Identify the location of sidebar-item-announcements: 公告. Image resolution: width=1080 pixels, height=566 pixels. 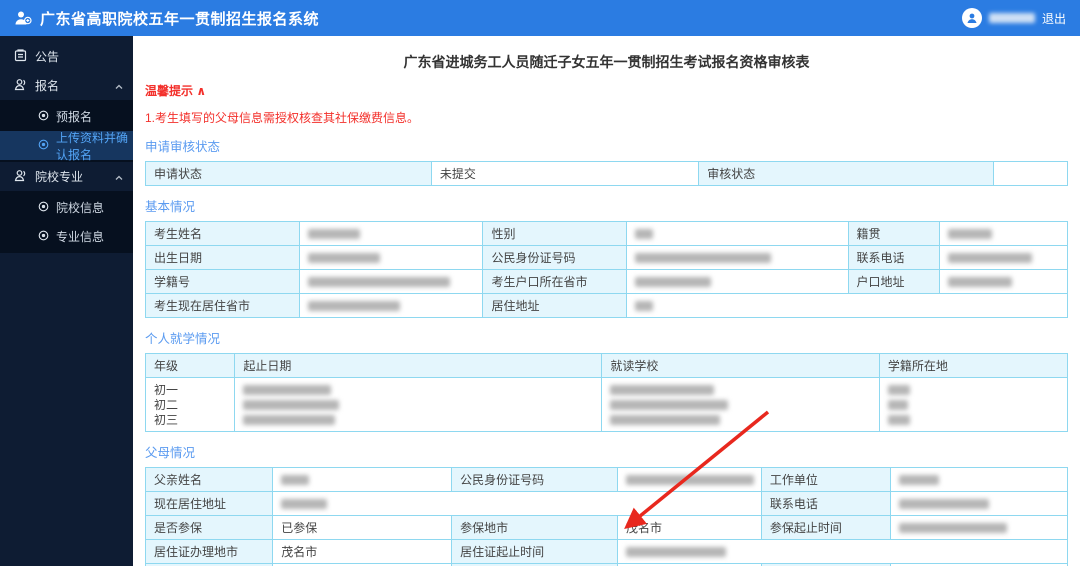
(66, 56).